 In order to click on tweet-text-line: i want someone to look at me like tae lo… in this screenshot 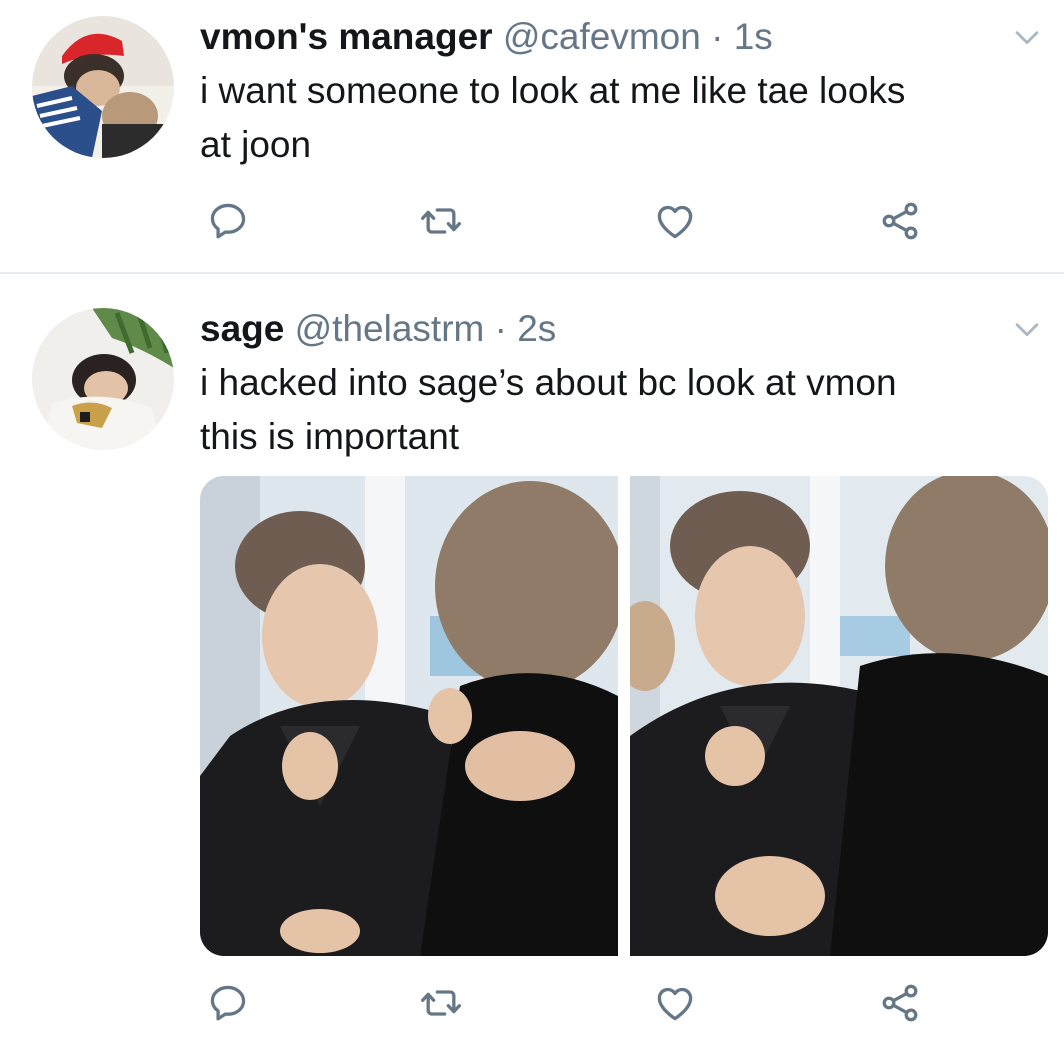, I will do `click(553, 90)`.